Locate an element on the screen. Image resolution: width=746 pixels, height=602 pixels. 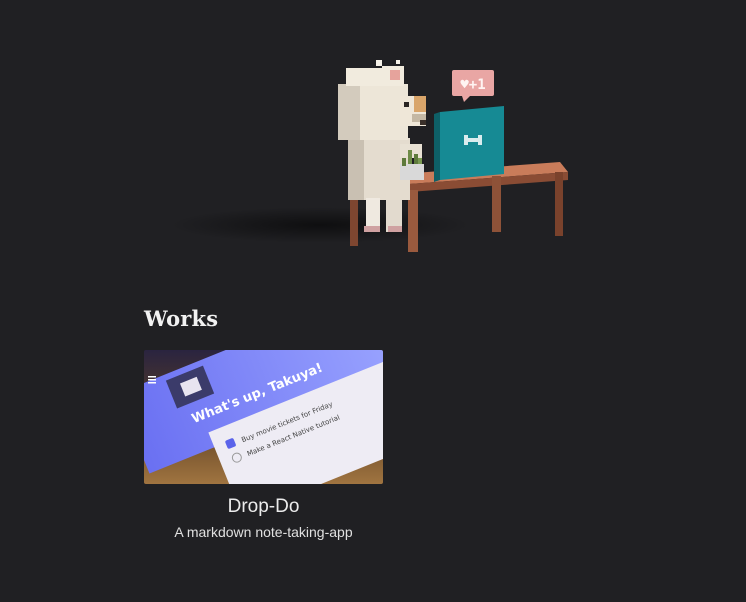
like-bubble: ♥+1 is located at coordinates (473, 86).